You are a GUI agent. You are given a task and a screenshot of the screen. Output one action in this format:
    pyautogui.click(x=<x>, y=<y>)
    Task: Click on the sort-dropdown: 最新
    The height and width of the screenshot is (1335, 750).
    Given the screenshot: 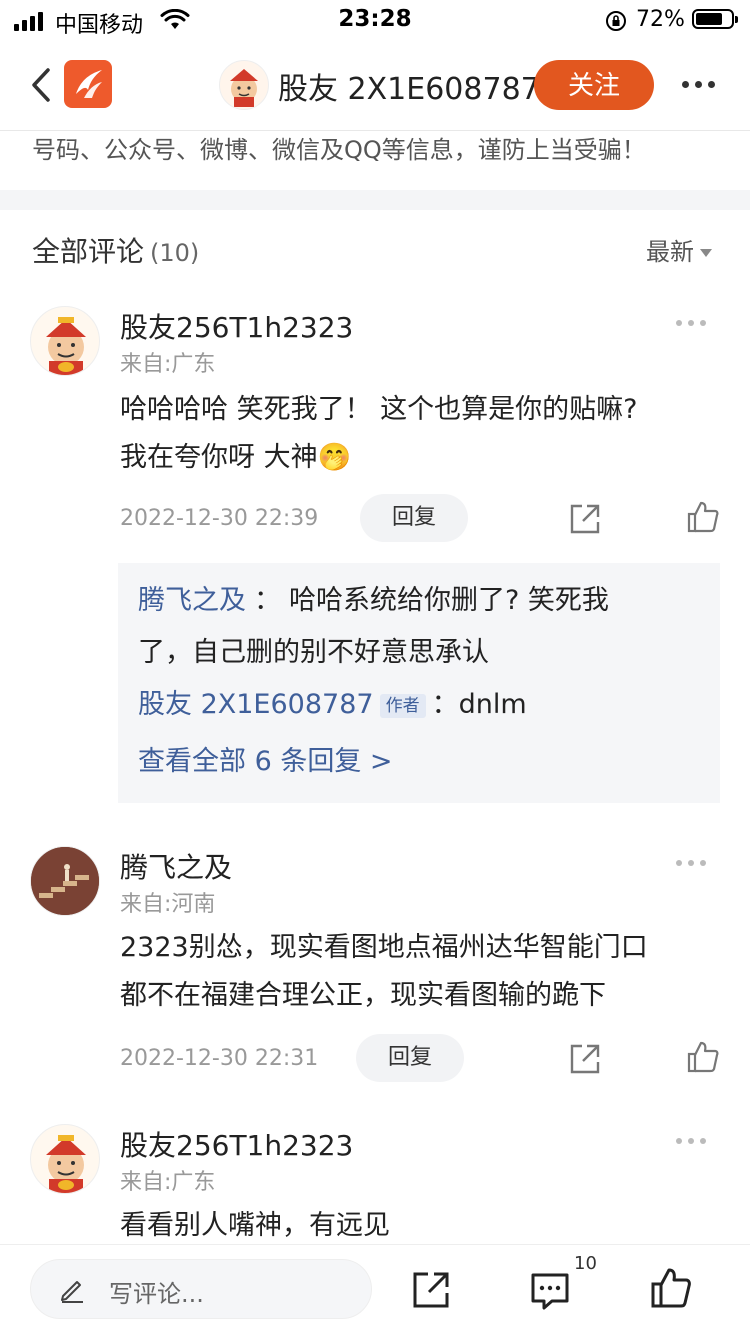 What is the action you would take?
    pyautogui.click(x=679, y=249)
    